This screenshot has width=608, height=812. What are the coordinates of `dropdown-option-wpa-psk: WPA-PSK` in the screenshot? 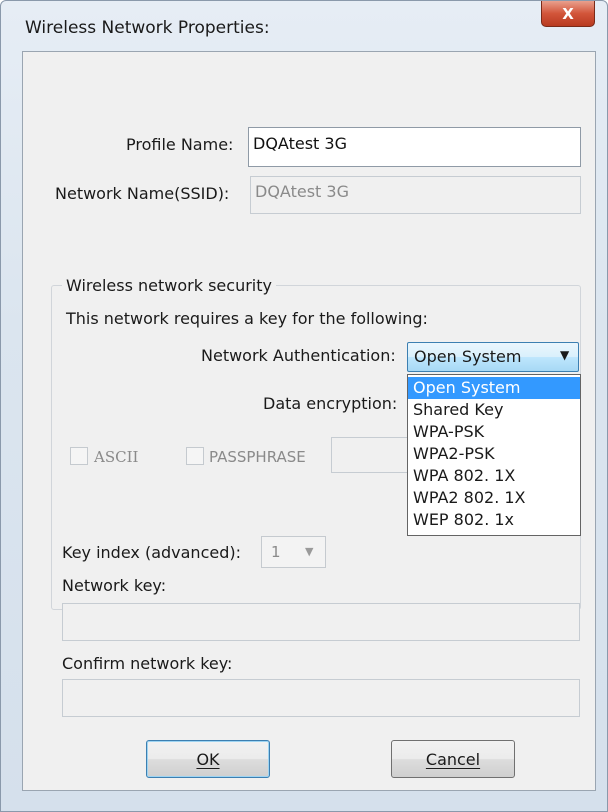 It's located at (494, 432).